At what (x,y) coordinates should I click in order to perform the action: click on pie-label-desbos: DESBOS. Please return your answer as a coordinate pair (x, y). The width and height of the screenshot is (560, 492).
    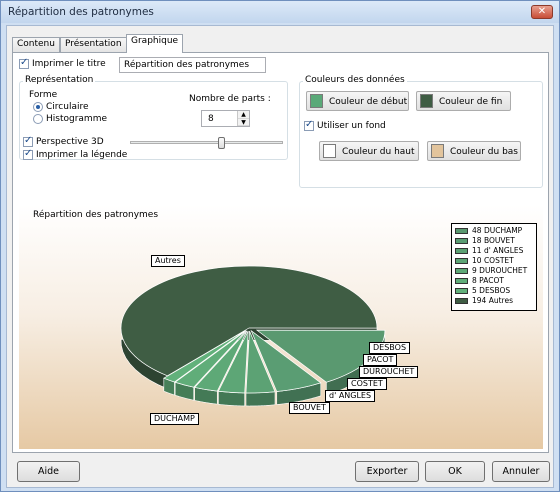
    Looking at the image, I should click on (390, 348).